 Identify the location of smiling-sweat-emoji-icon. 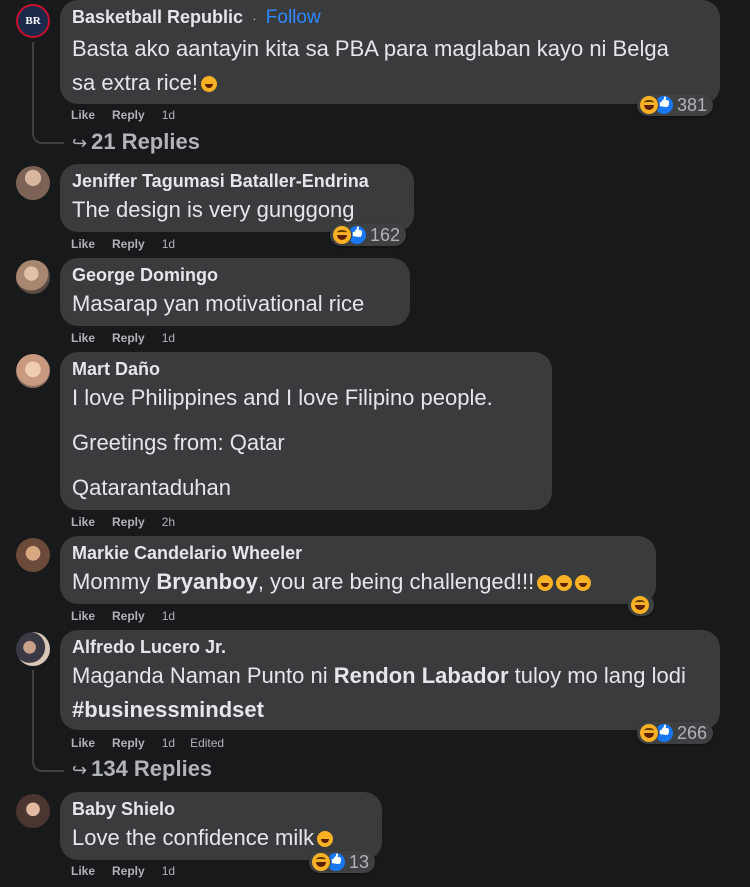
(325, 839).